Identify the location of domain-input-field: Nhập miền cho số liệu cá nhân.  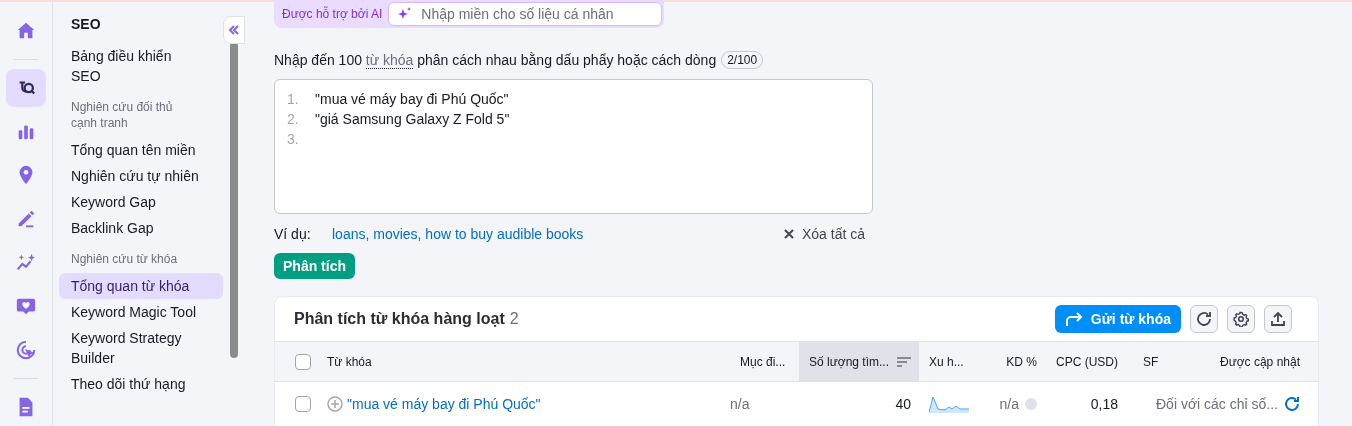
(525, 14).